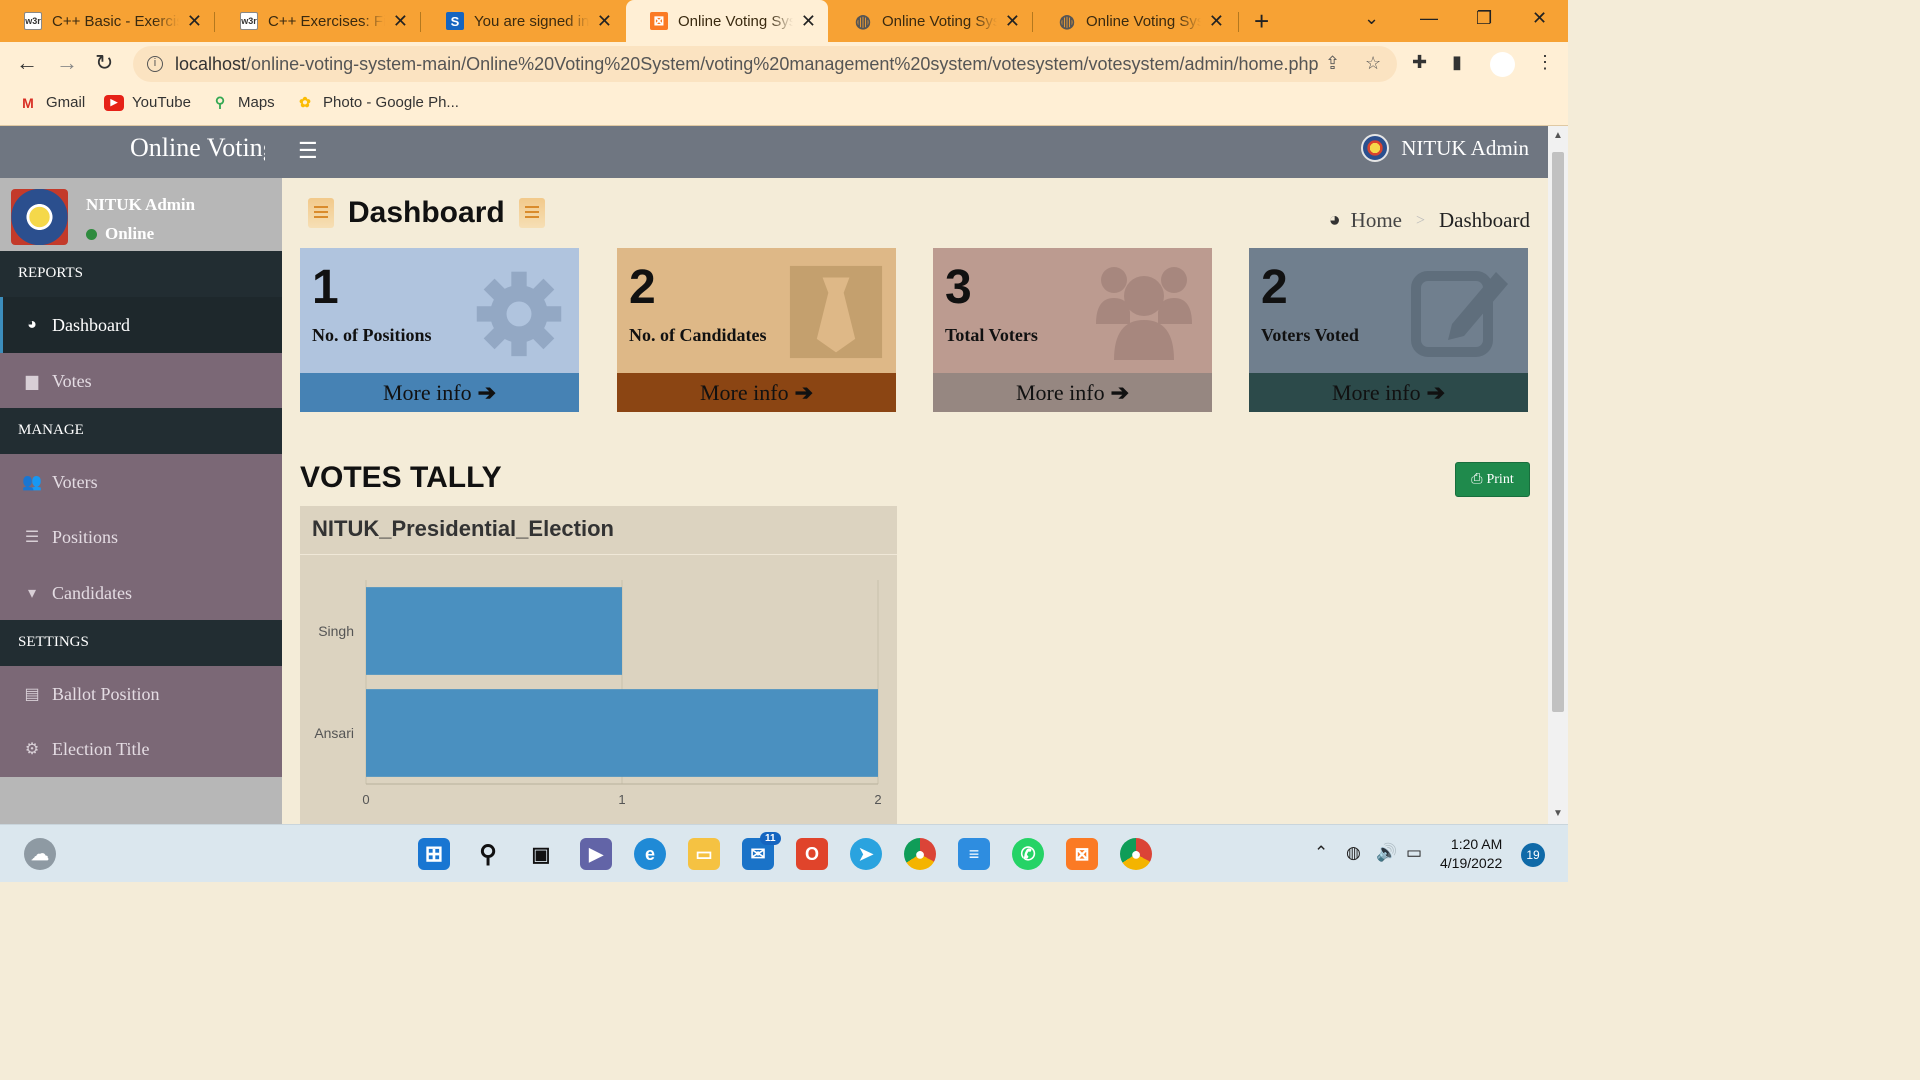 The width and height of the screenshot is (1920, 1080). I want to click on url-host: localhost, so click(211, 63).